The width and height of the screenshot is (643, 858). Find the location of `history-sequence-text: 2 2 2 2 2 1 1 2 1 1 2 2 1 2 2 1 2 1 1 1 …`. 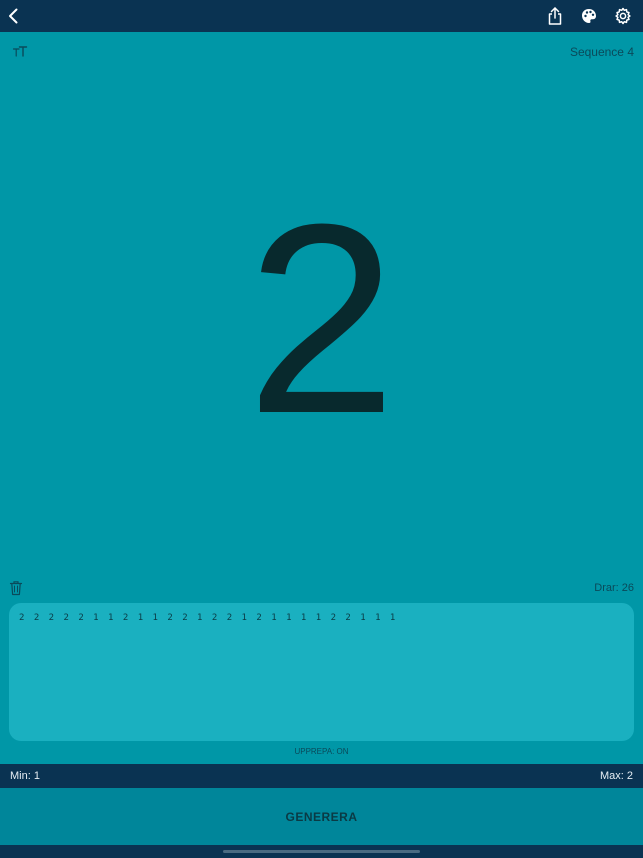

history-sequence-text: 2 2 2 2 2 1 1 2 1 1 2 2 1 2 2 1 2 1 1 1 … is located at coordinates (207, 618).